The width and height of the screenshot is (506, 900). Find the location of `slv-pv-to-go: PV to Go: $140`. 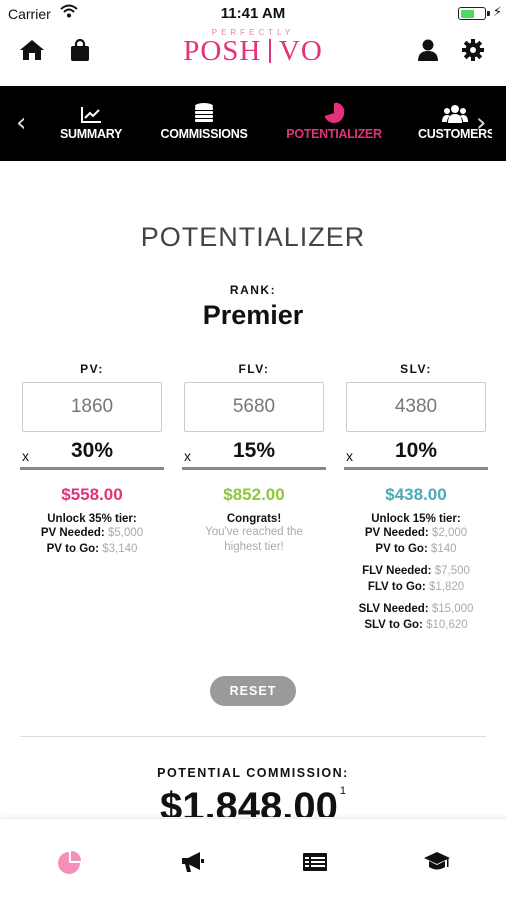

slv-pv-to-go: PV to Go: $140 is located at coordinates (416, 549).